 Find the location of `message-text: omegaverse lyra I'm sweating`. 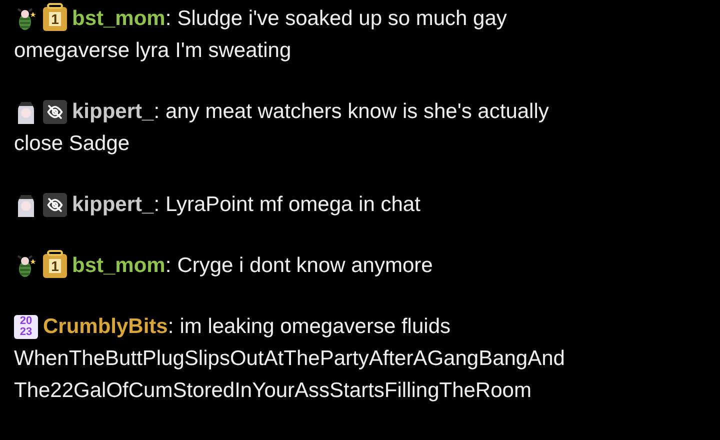

message-text: omegaverse lyra I'm sweating is located at coordinates (153, 51).